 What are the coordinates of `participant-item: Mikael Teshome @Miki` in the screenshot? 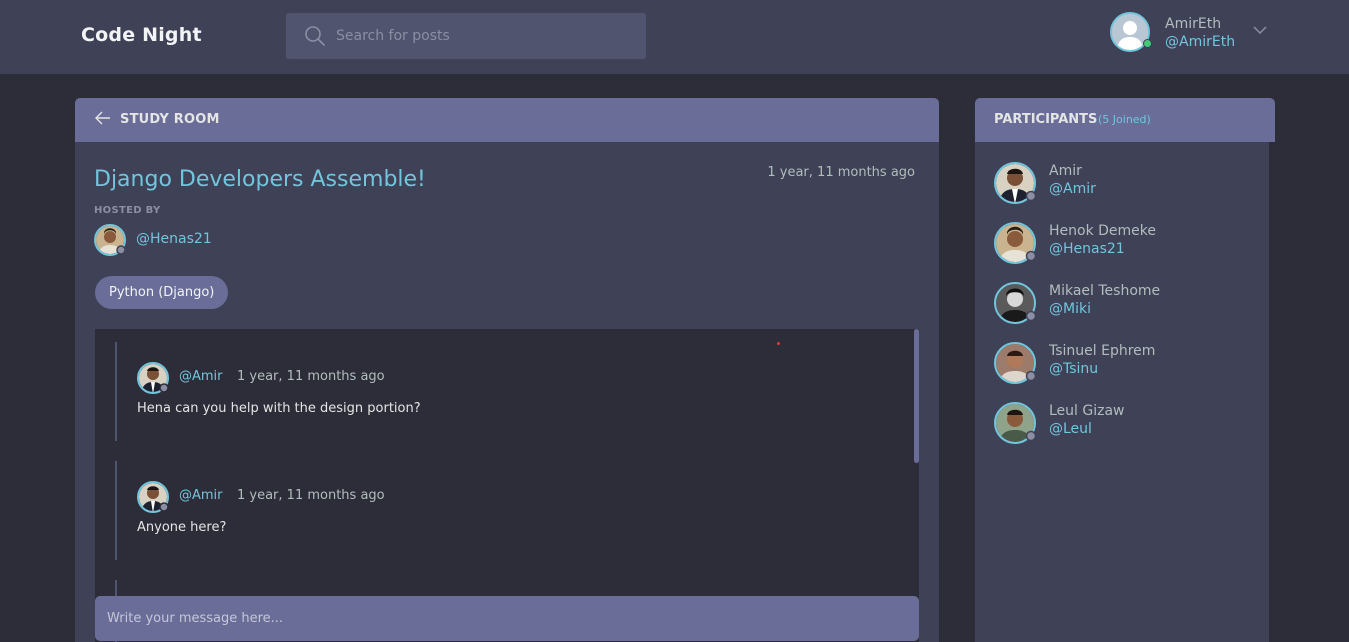 It's located at (1124, 304).